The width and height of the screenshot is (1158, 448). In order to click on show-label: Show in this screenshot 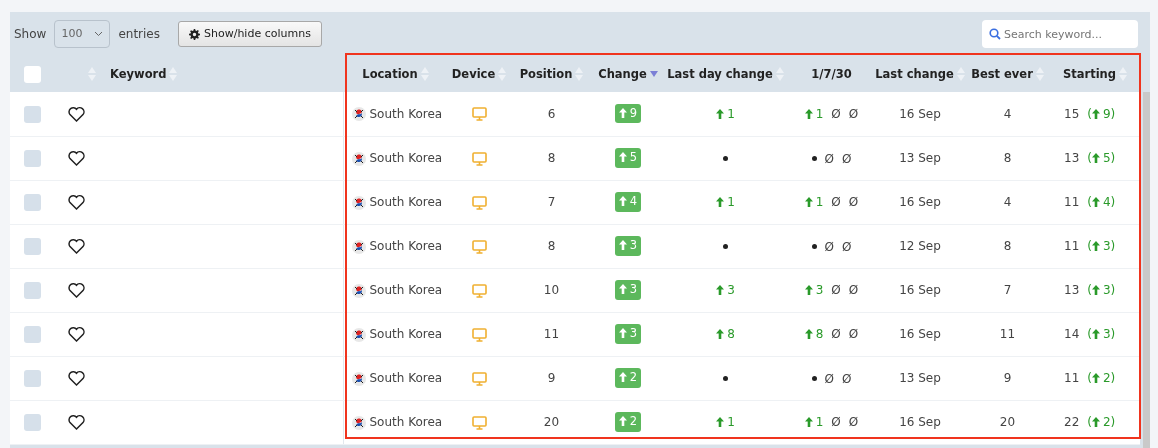, I will do `click(30, 34)`.